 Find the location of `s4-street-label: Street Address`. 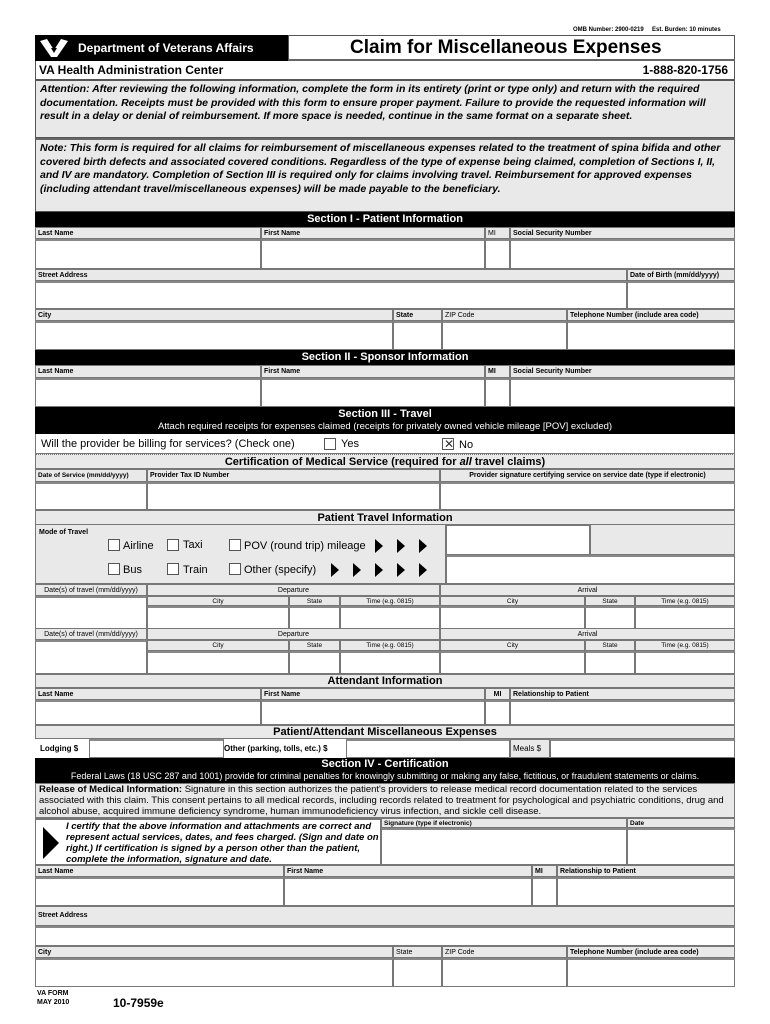

s4-street-label: Street Address is located at coordinates (385, 916).